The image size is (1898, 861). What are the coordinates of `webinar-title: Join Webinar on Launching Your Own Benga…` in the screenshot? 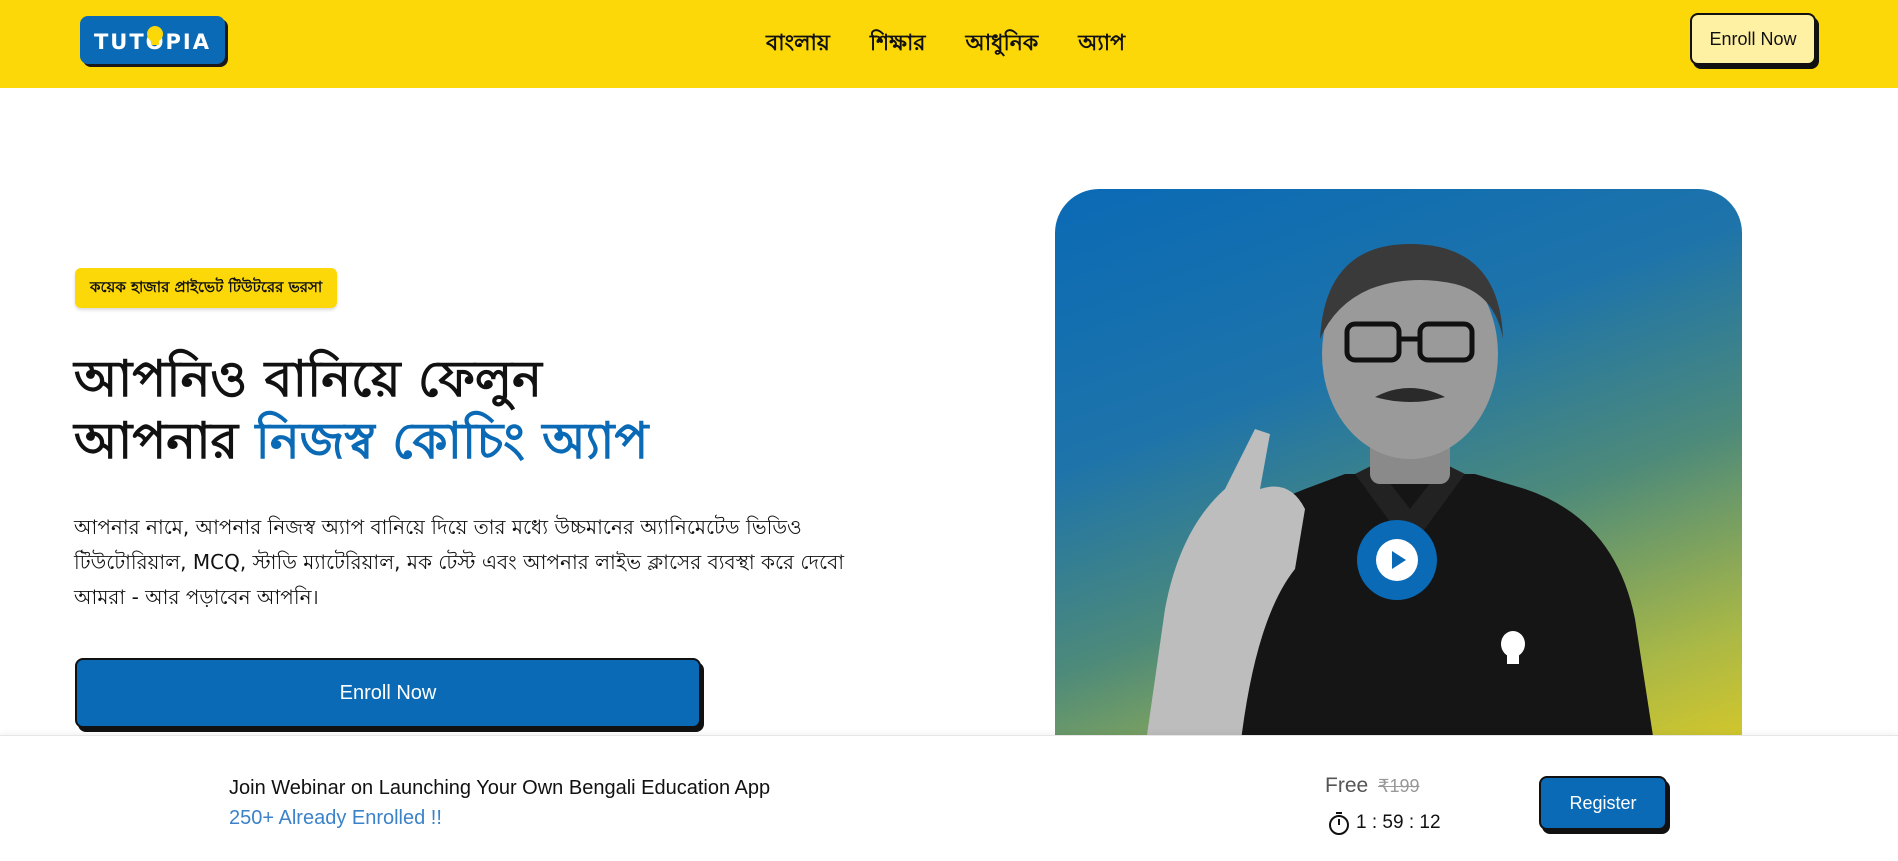 It's located at (500, 788).